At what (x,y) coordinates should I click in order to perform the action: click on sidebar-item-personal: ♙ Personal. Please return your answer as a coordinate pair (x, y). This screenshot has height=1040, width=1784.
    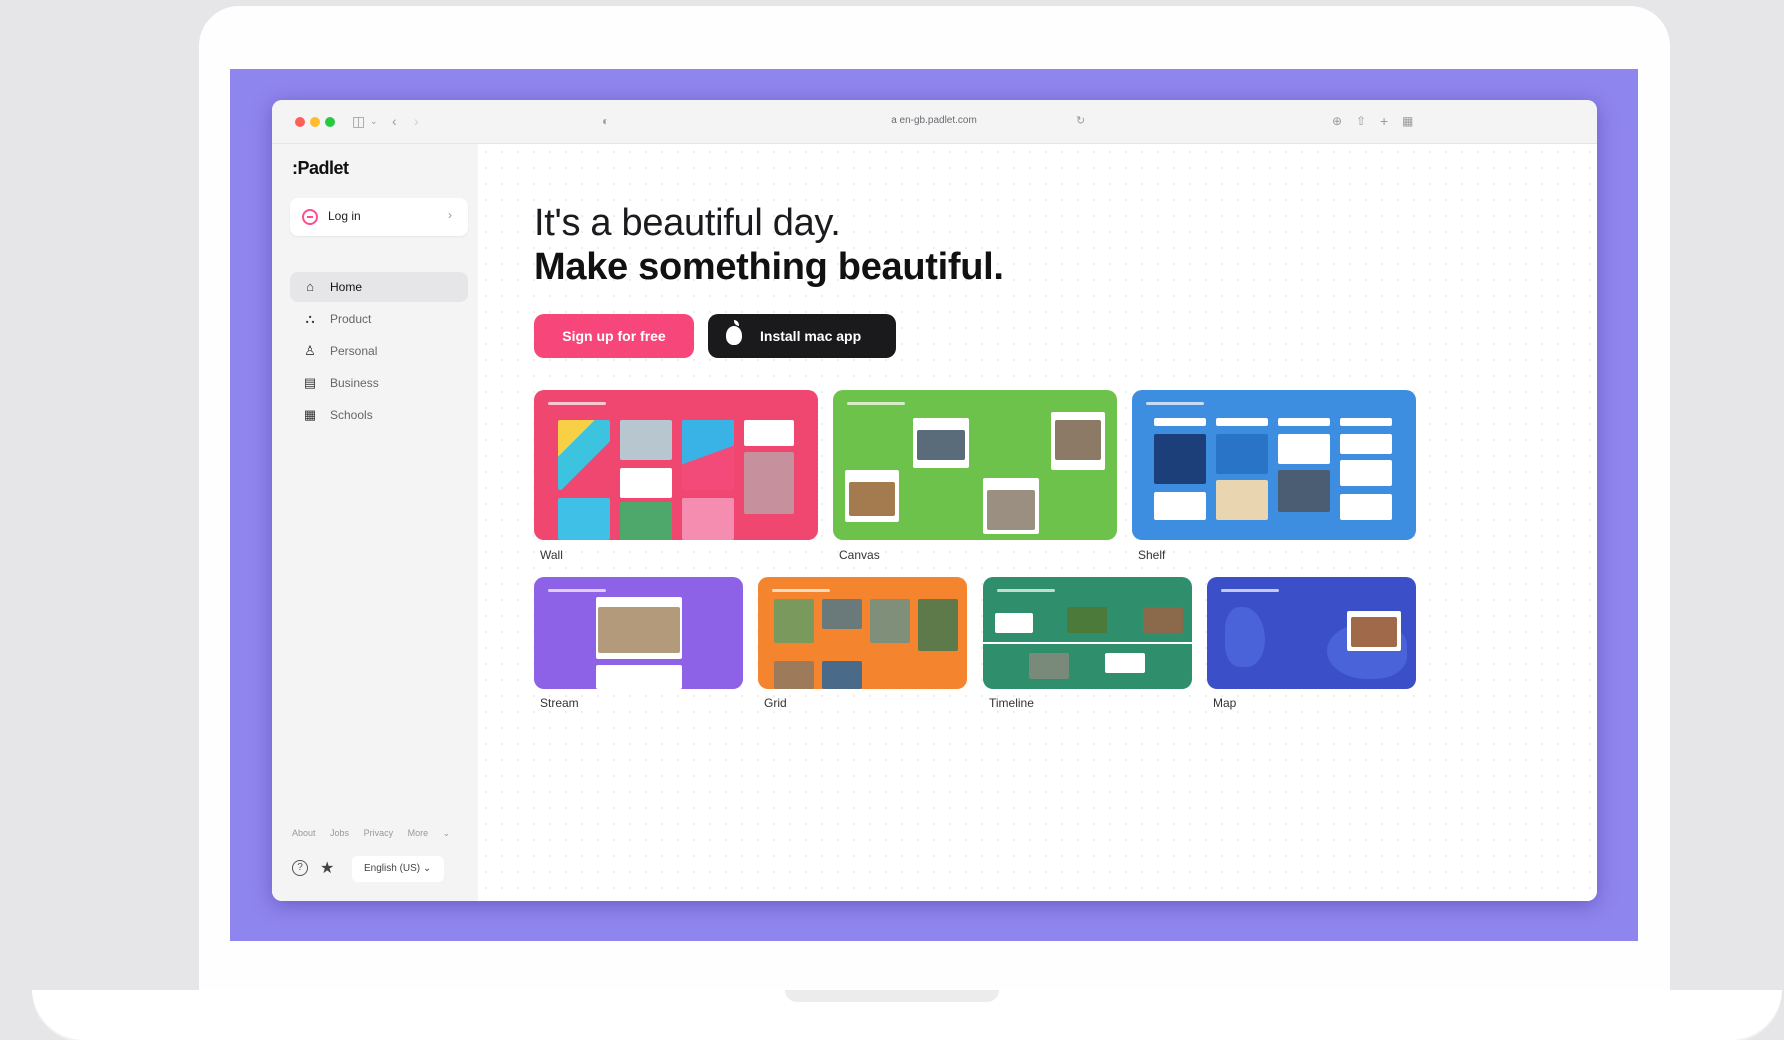
    Looking at the image, I should click on (379, 351).